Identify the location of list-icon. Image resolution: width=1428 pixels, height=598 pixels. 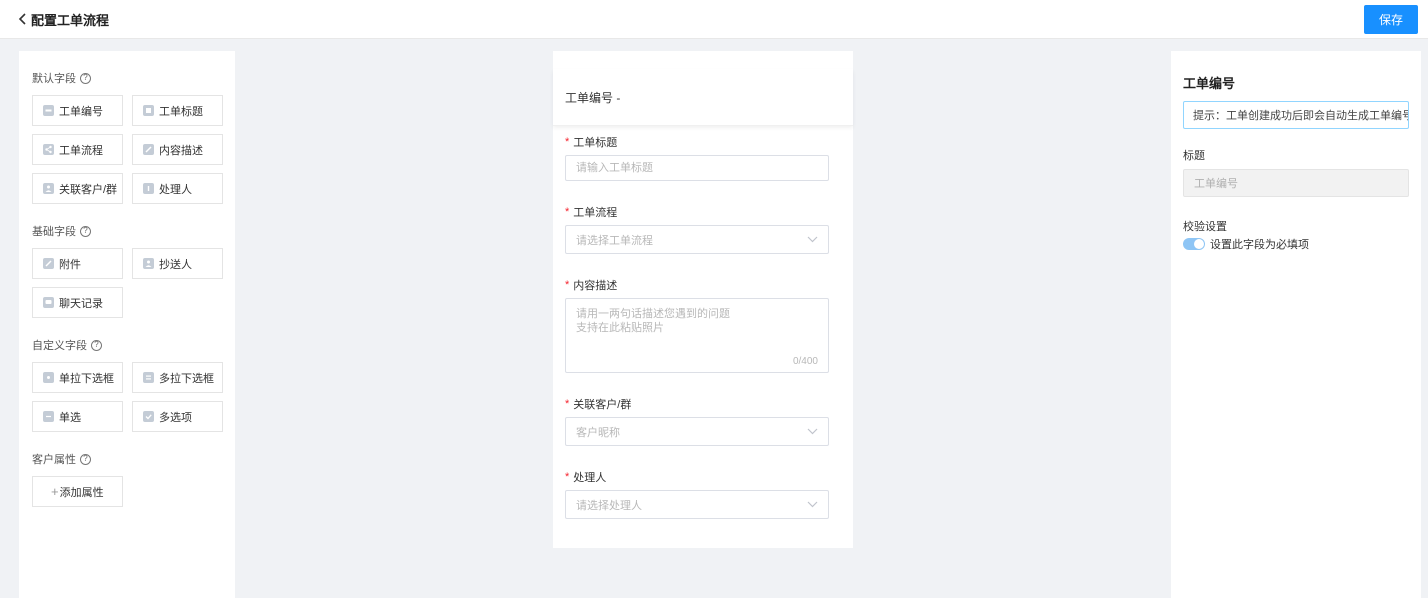
(148, 377).